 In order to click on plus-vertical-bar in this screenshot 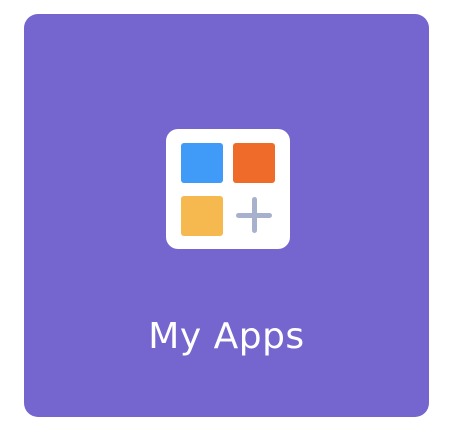, I will do `click(254, 215)`.